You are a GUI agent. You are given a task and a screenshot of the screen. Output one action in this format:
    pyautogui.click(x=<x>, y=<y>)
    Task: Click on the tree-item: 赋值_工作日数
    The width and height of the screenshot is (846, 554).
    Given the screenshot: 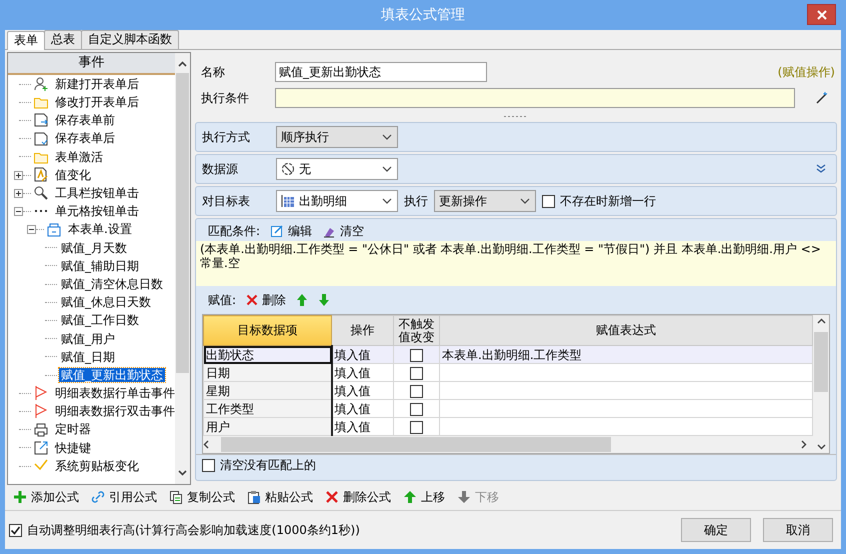 What is the action you would take?
    pyautogui.click(x=100, y=320)
    